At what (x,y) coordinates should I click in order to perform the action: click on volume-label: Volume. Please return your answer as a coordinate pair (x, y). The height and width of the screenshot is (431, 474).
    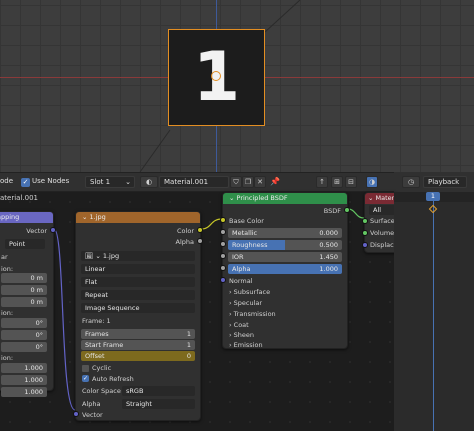
    Looking at the image, I should click on (382, 233).